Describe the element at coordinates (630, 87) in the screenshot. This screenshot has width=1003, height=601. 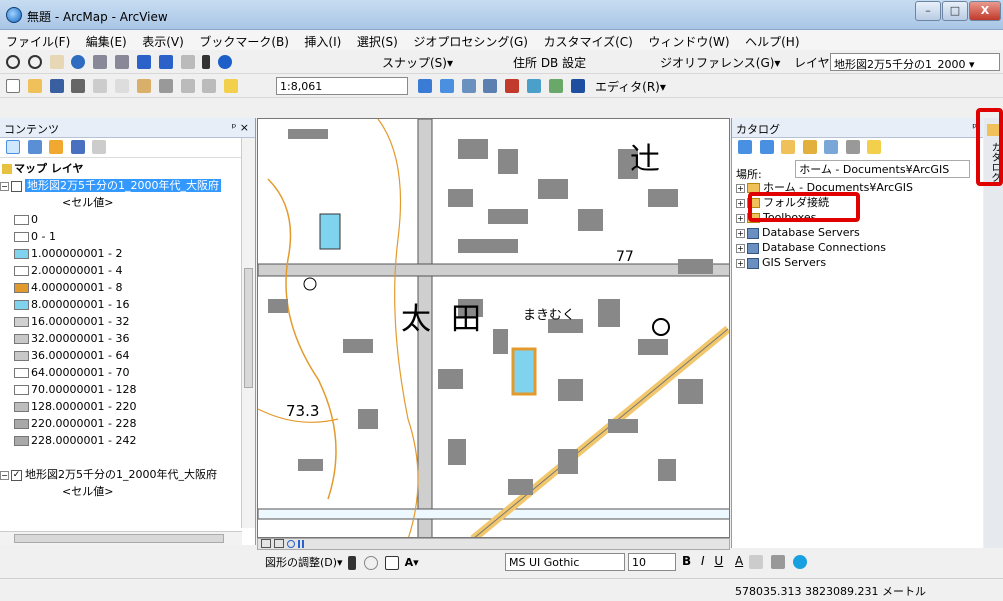
I see `editor-menu: エディタ(R)▾` at that location.